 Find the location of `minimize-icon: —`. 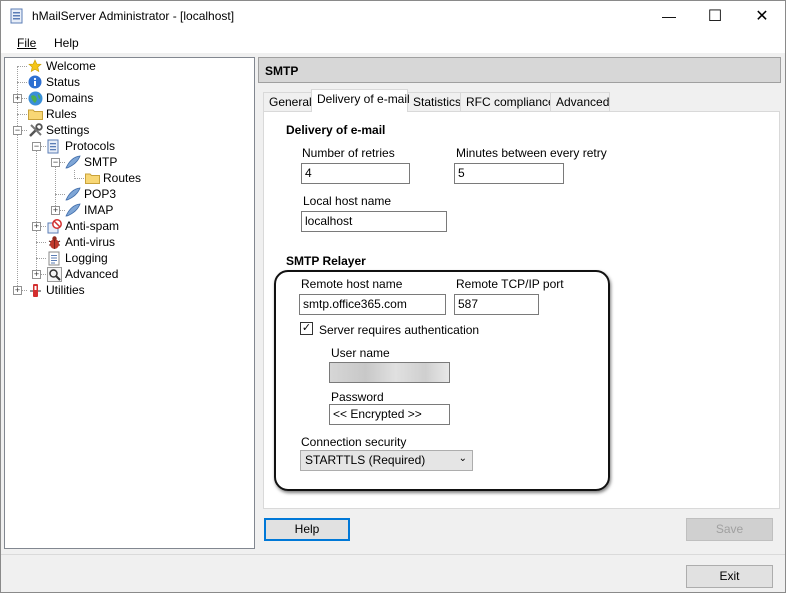

minimize-icon: — is located at coordinates (669, 16).